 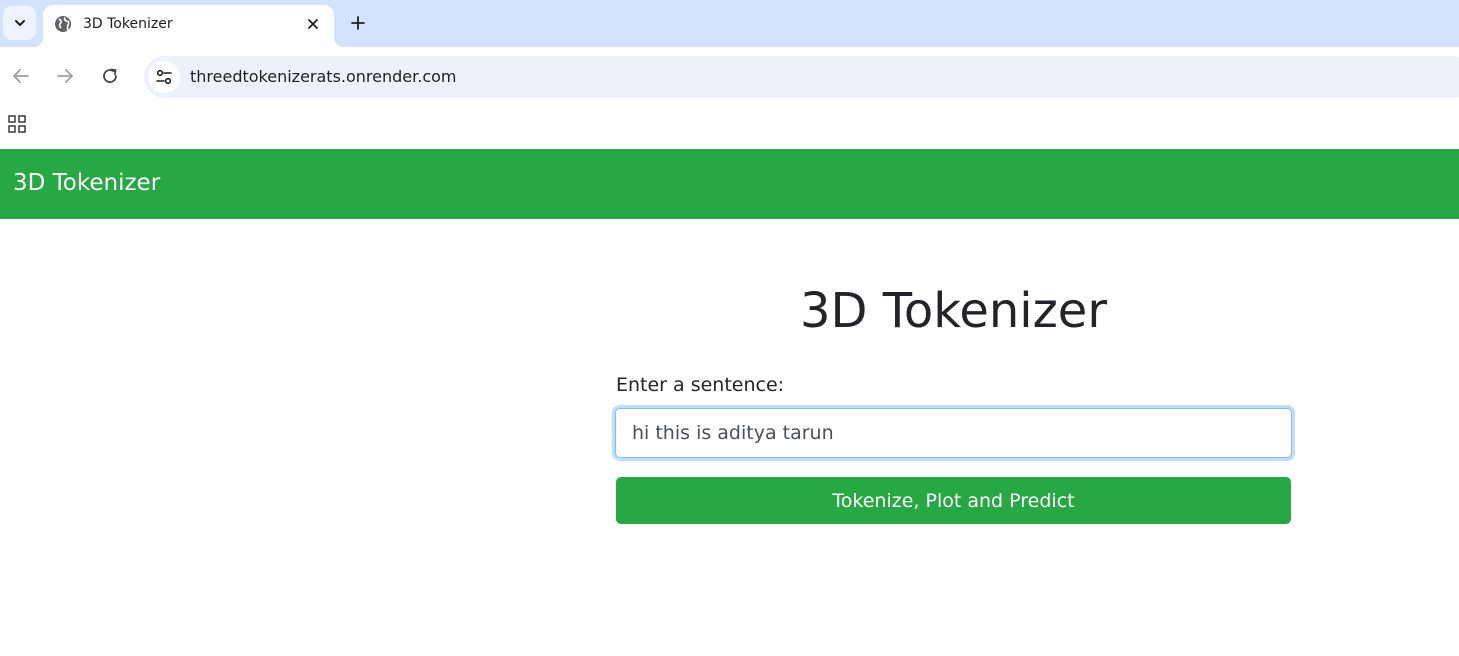 I want to click on plus-icon, so click(x=358, y=23).